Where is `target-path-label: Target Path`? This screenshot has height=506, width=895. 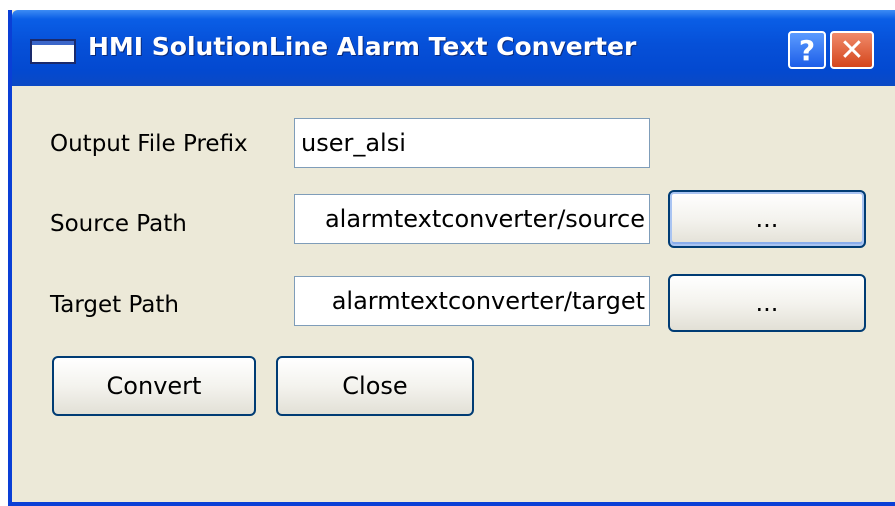 target-path-label: Target Path is located at coordinates (114, 305).